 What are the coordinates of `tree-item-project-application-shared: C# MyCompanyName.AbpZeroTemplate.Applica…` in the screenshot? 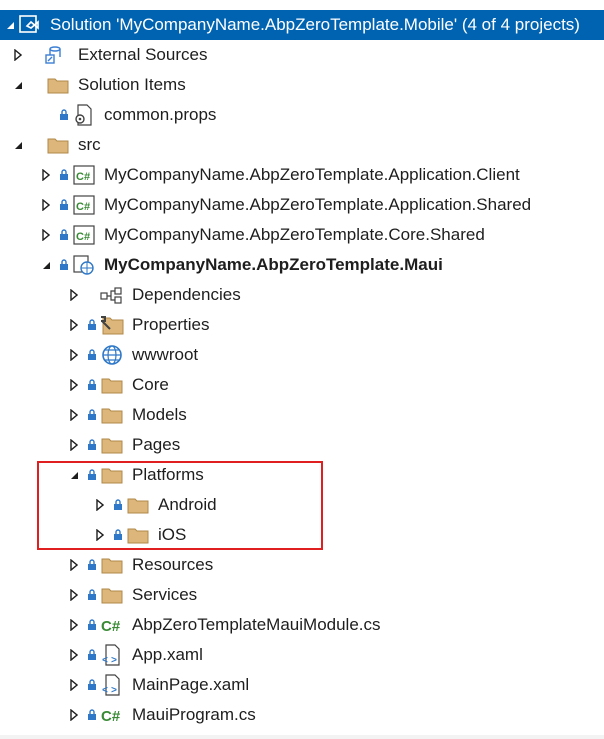 It's located at (302, 205).